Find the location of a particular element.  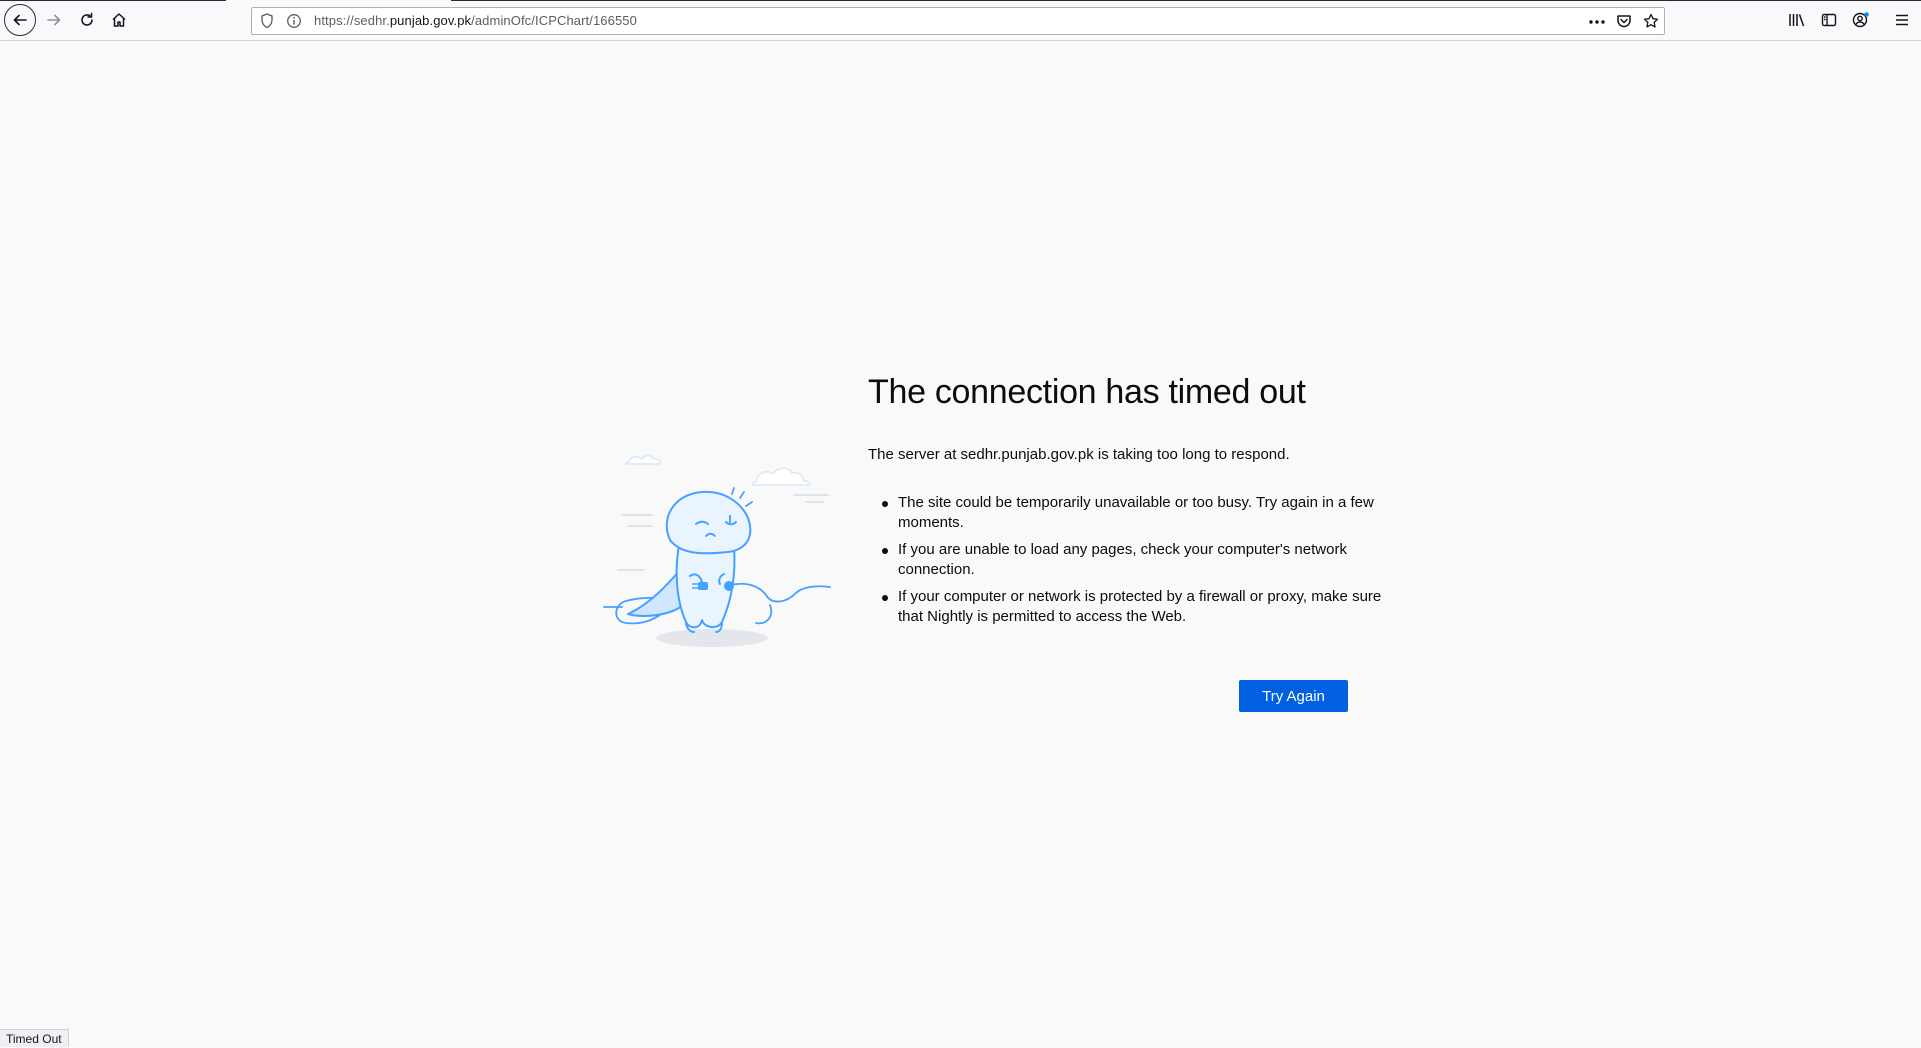

shield-icon is located at coordinates (267, 23).